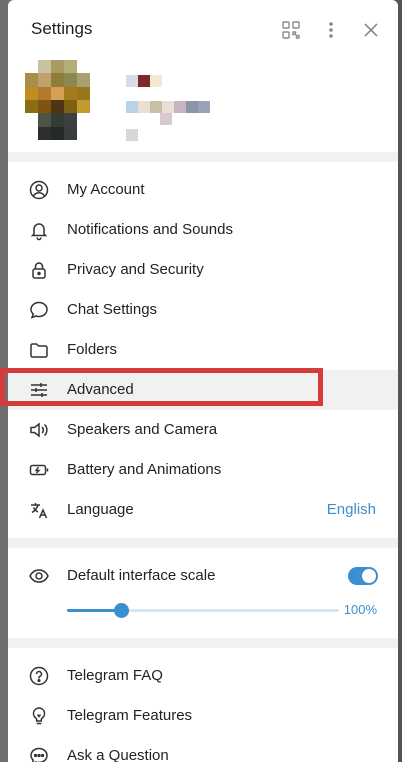 The width and height of the screenshot is (402, 762). I want to click on scale-slider-row: 100%, so click(203, 614).